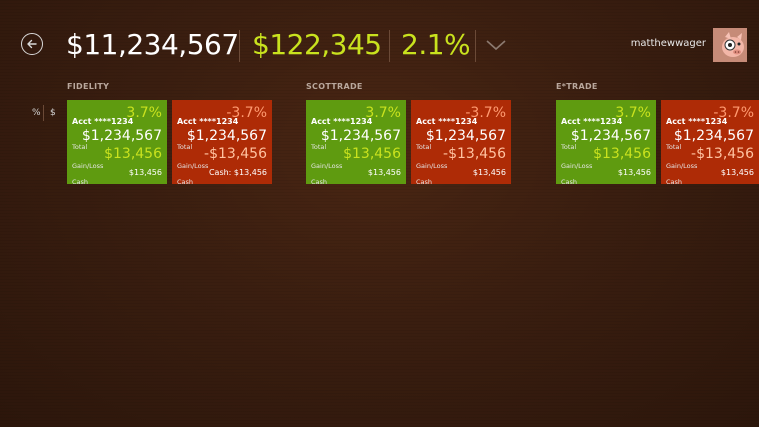 The image size is (759, 427). I want to click on portfolio-total: $11,234,567, so click(152, 44).